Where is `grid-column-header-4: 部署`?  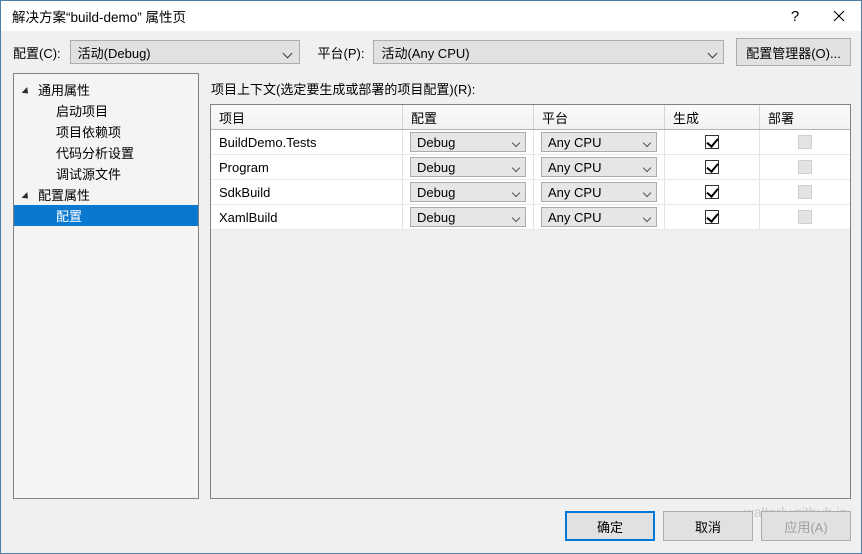
grid-column-header-4: 部署 is located at coordinates (805, 117).